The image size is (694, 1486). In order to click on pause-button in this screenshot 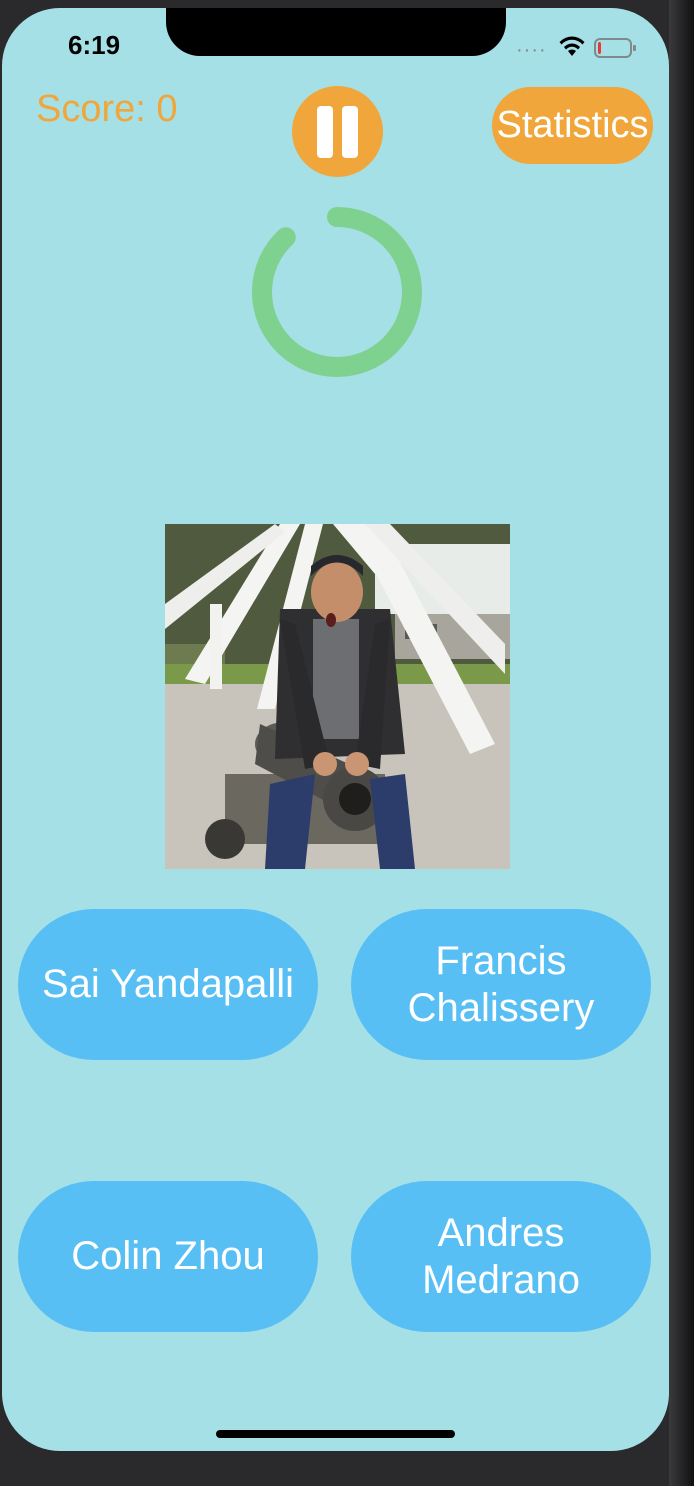, I will do `click(337, 131)`.